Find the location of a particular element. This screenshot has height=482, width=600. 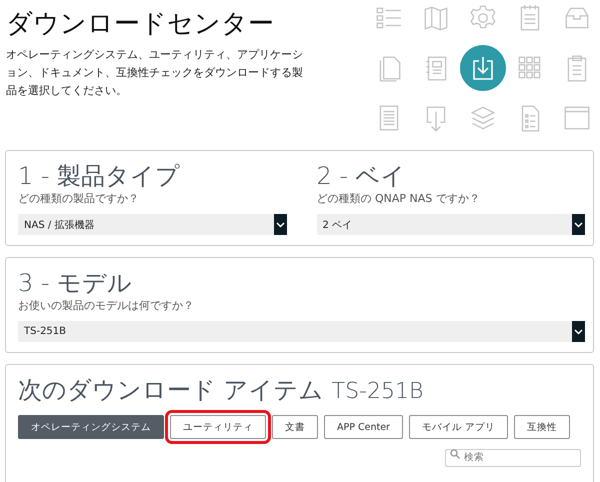

step-heading: 1 - 製品タイプ is located at coordinates (100, 176).